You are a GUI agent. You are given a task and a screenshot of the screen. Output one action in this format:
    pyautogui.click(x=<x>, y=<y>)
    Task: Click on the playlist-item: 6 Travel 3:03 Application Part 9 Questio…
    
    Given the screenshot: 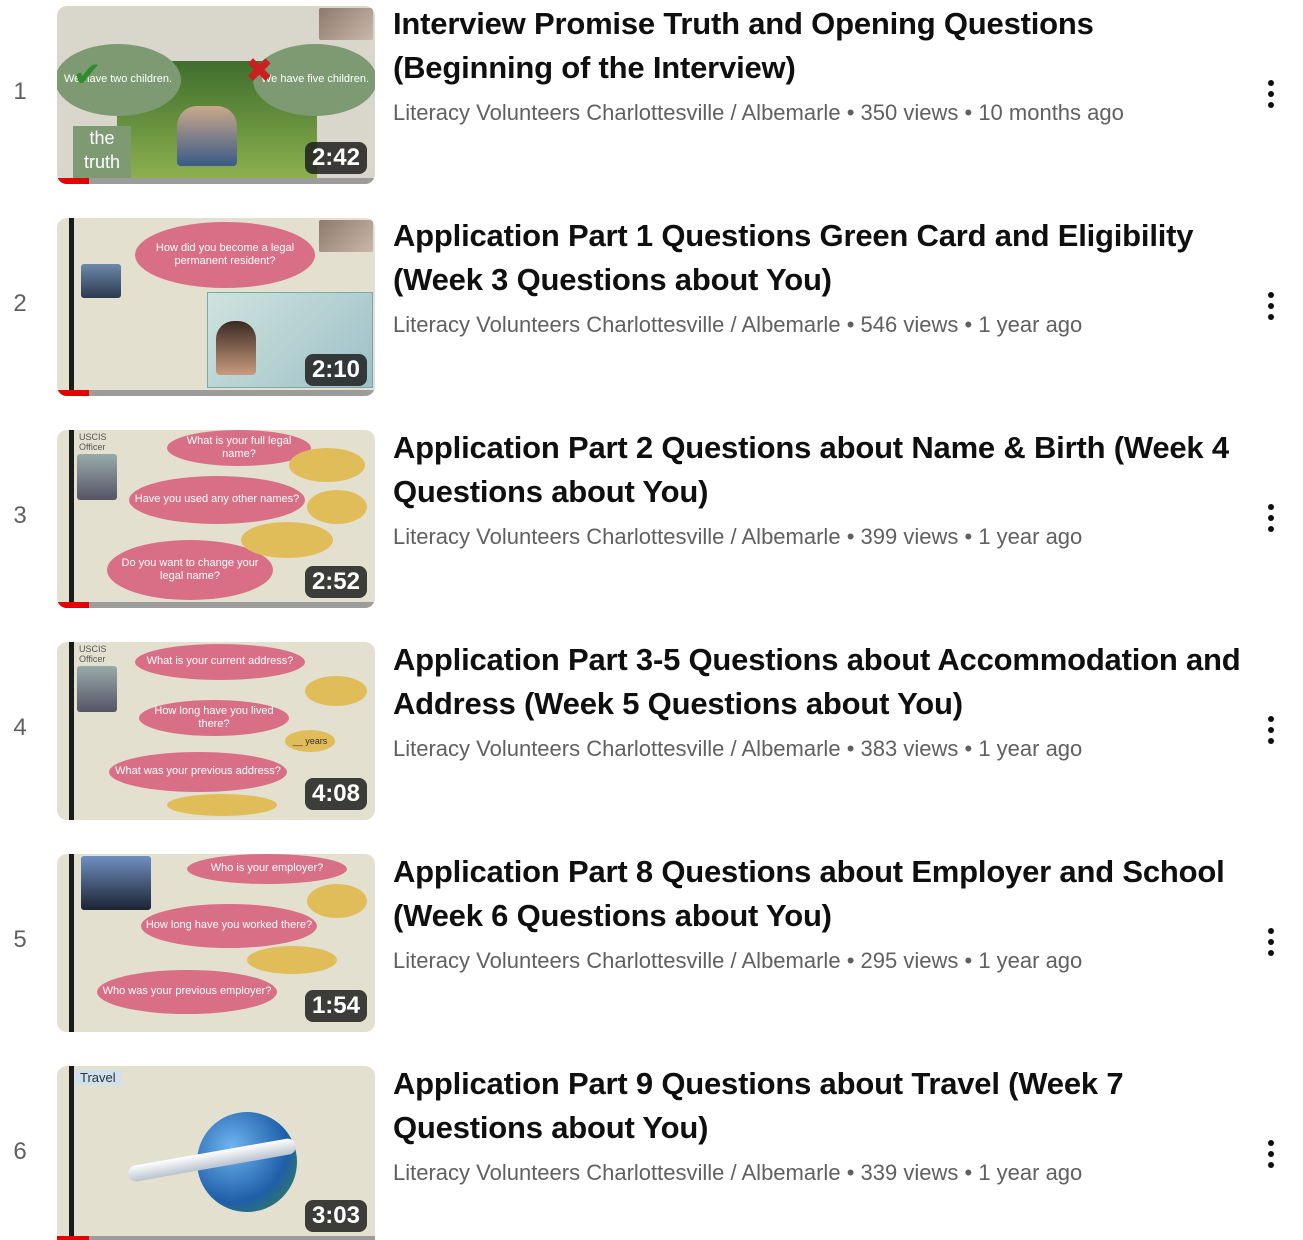 What is the action you would take?
    pyautogui.click(x=651, y=1150)
    